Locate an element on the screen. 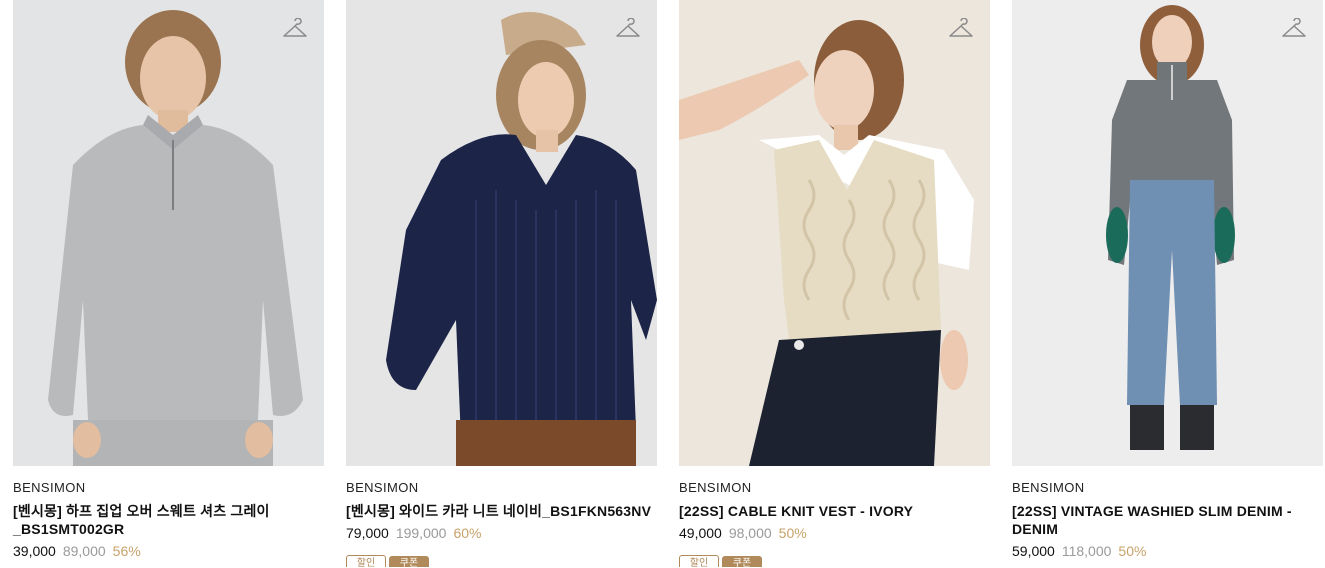 Image resolution: width=1325 pixels, height=568 pixels. price-row: 49,000 98,000 50% is located at coordinates (834, 533).